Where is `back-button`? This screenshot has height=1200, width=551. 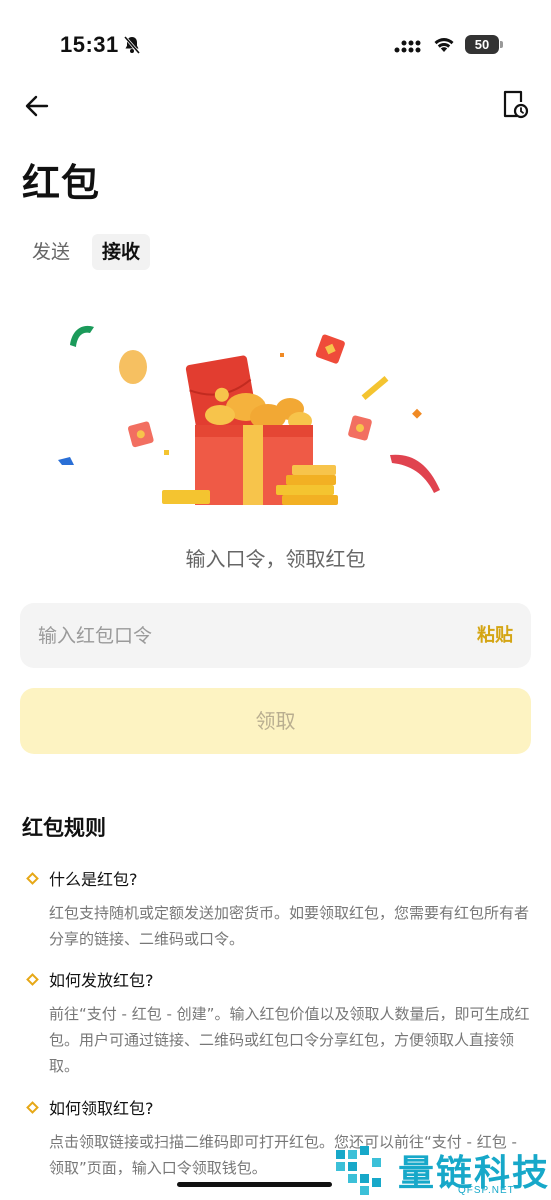
back-button is located at coordinates (37, 106).